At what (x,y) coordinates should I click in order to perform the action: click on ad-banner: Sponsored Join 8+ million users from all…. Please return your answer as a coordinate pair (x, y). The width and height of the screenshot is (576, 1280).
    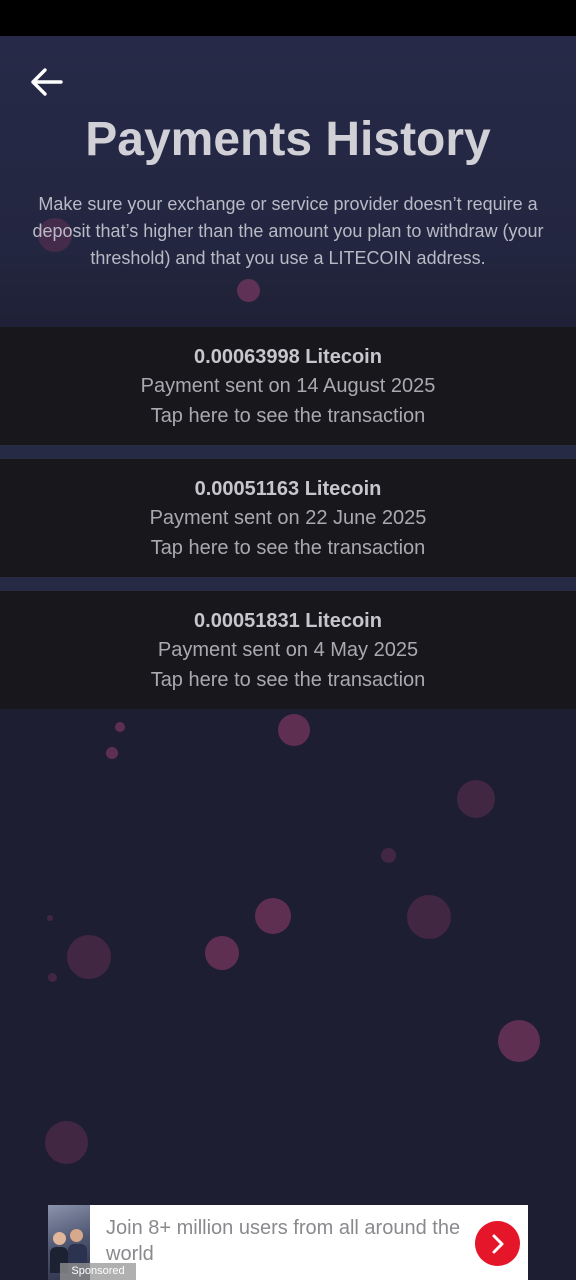
    Looking at the image, I should click on (288, 1242).